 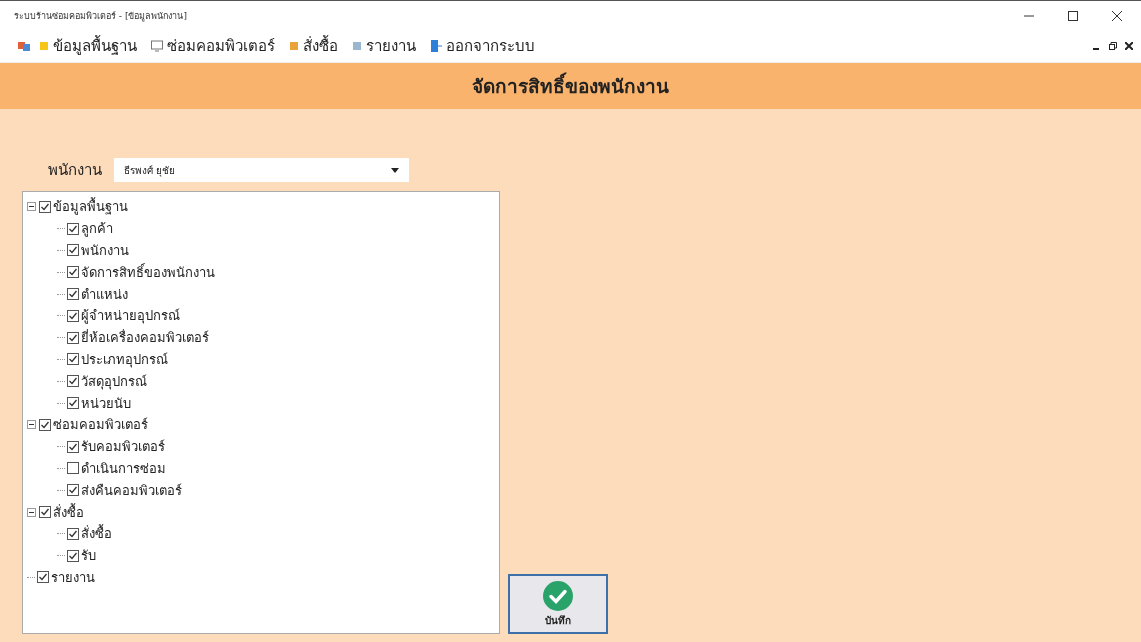 What do you see at coordinates (1073, 15) in the screenshot?
I see `maximize-icon` at bounding box center [1073, 15].